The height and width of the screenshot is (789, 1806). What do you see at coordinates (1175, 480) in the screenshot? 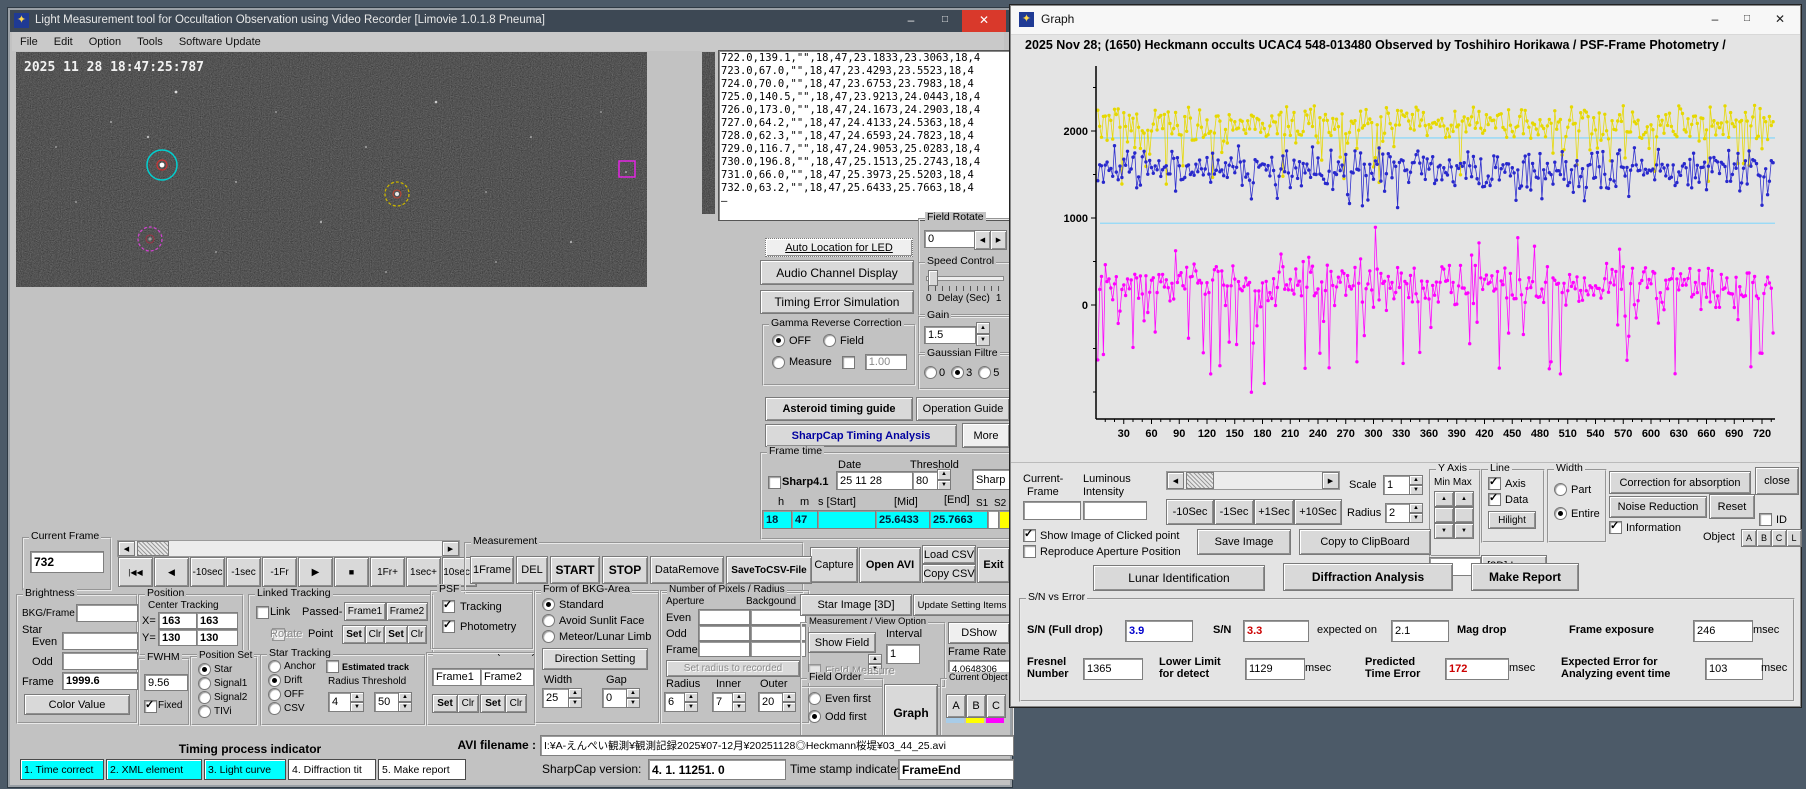
I see `graph-scroll-left-icon: ◀` at bounding box center [1175, 480].